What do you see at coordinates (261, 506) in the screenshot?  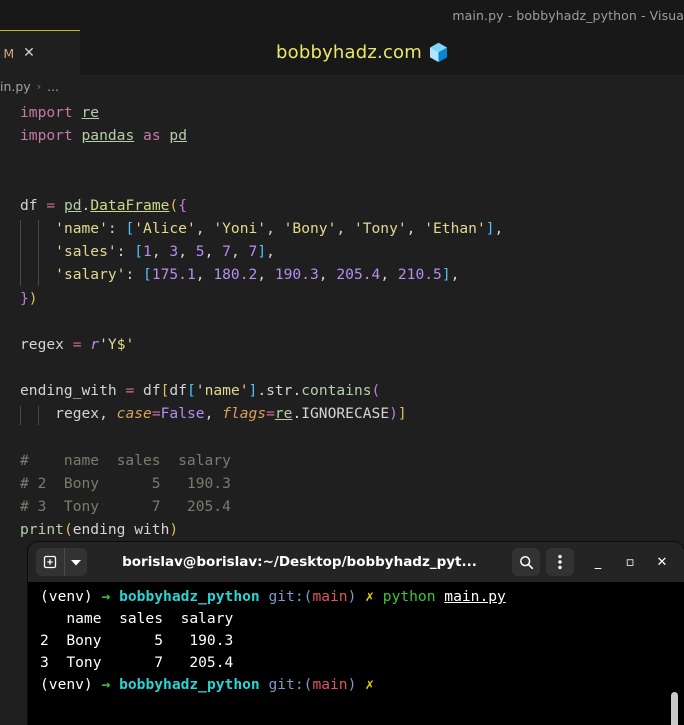 I see `code-line: # 3 Tony 7 205.4` at bounding box center [261, 506].